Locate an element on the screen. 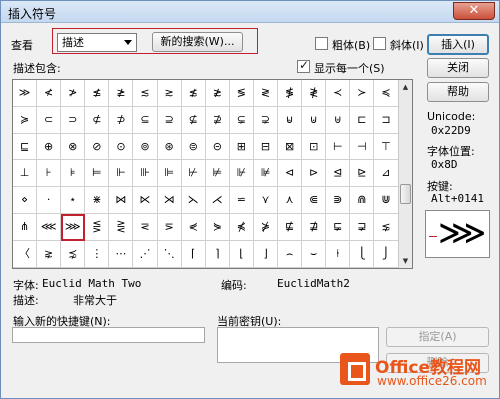  symbol-cell: ⋣ is located at coordinates (314, 227).